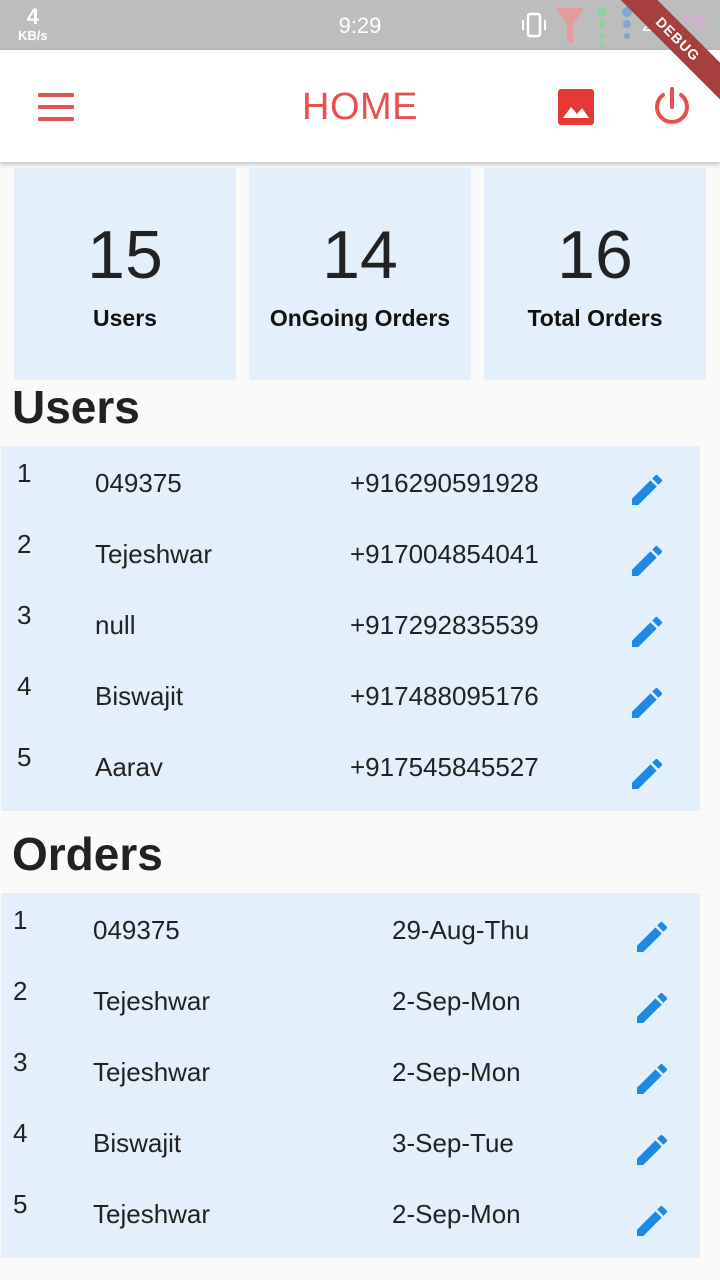 The image size is (720, 1280). I want to click on page-title: HOME, so click(360, 107).